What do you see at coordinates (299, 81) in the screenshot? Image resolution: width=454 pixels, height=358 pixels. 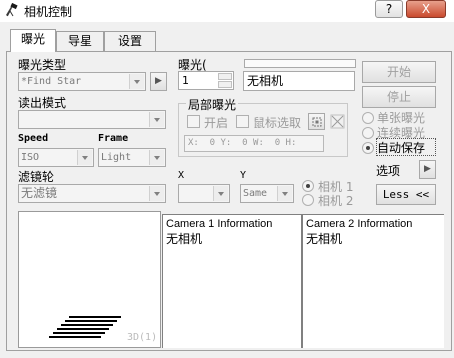 I see `camera-status-field: 无相机` at bounding box center [299, 81].